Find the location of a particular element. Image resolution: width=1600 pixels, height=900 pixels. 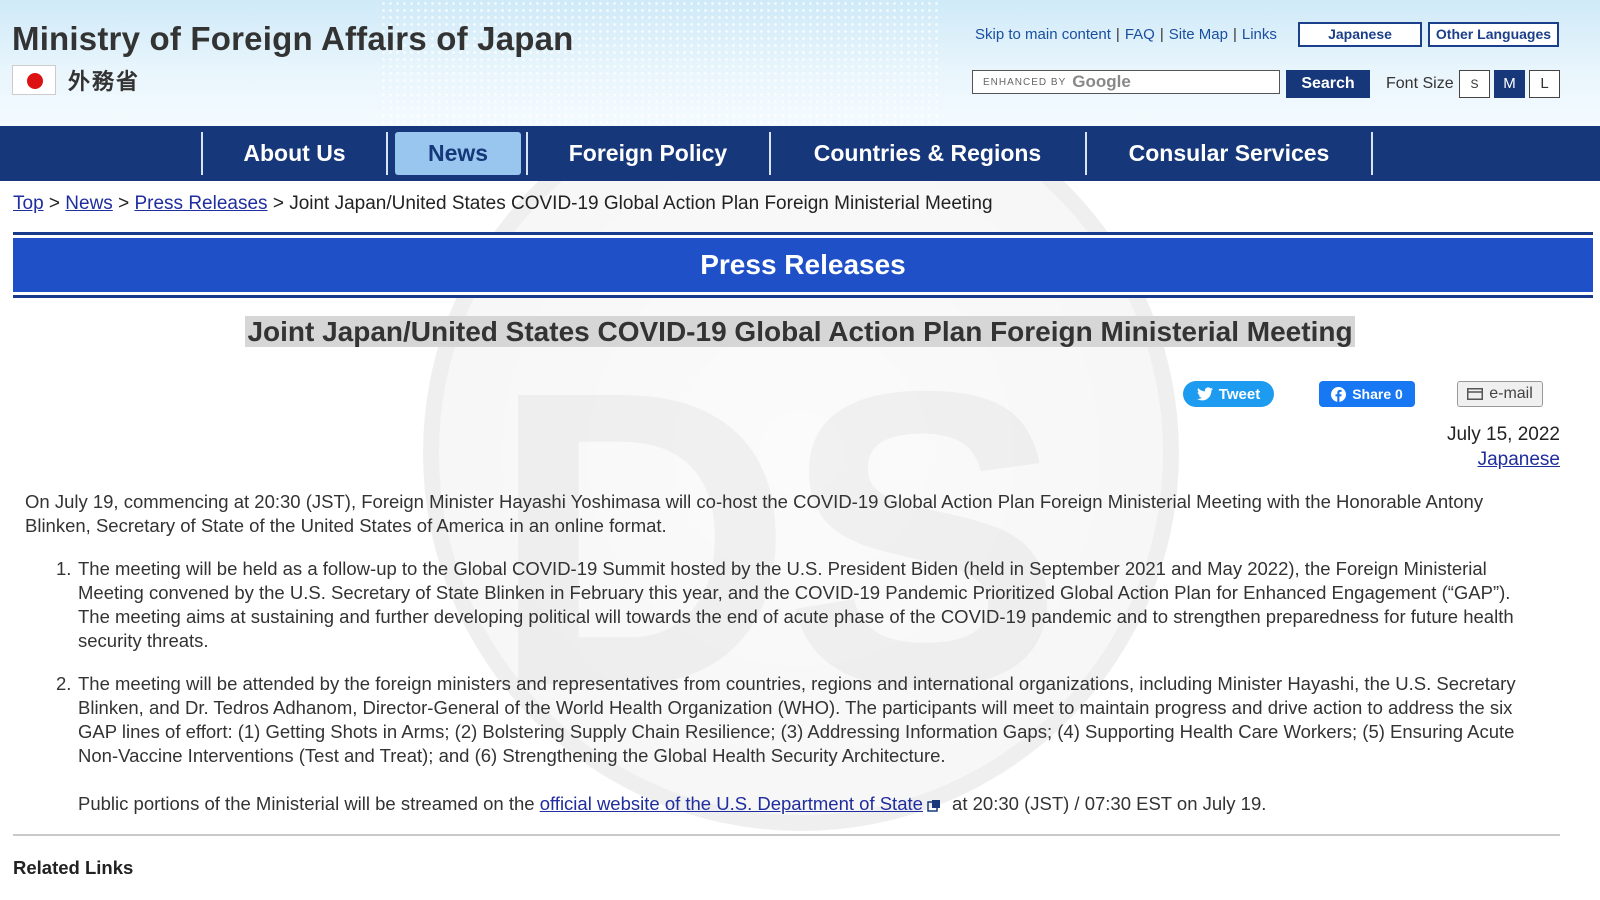

japanese-language-button: Japanese is located at coordinates (1360, 34).